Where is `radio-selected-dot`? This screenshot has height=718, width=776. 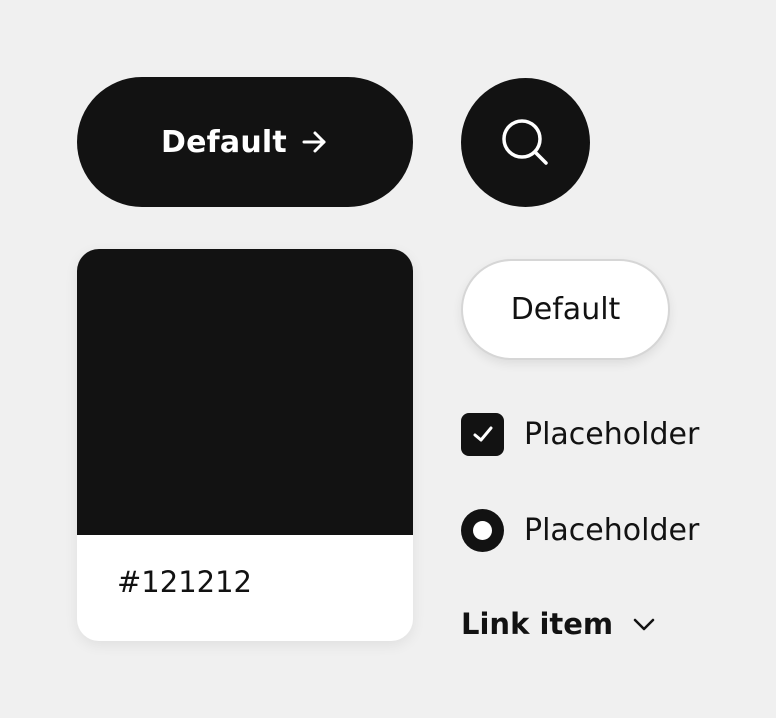
radio-selected-dot is located at coordinates (482, 530).